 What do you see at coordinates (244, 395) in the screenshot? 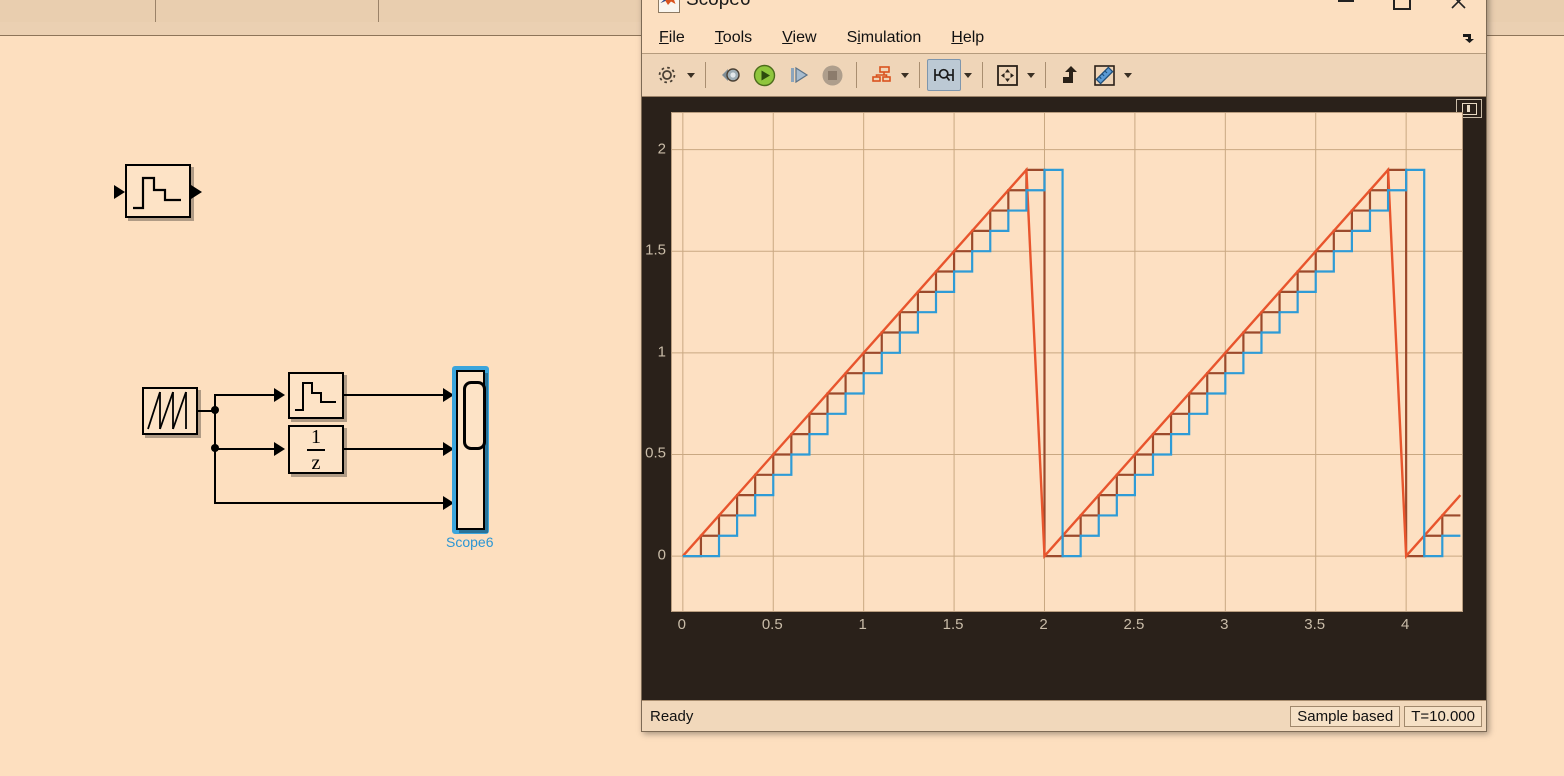
I see `wire-to-zoh` at bounding box center [244, 395].